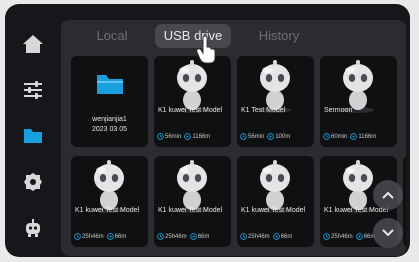 This screenshot has height=262, width=419. What do you see at coordinates (109, 119) in the screenshot?
I see `folder-name: wenjianjia1` at bounding box center [109, 119].